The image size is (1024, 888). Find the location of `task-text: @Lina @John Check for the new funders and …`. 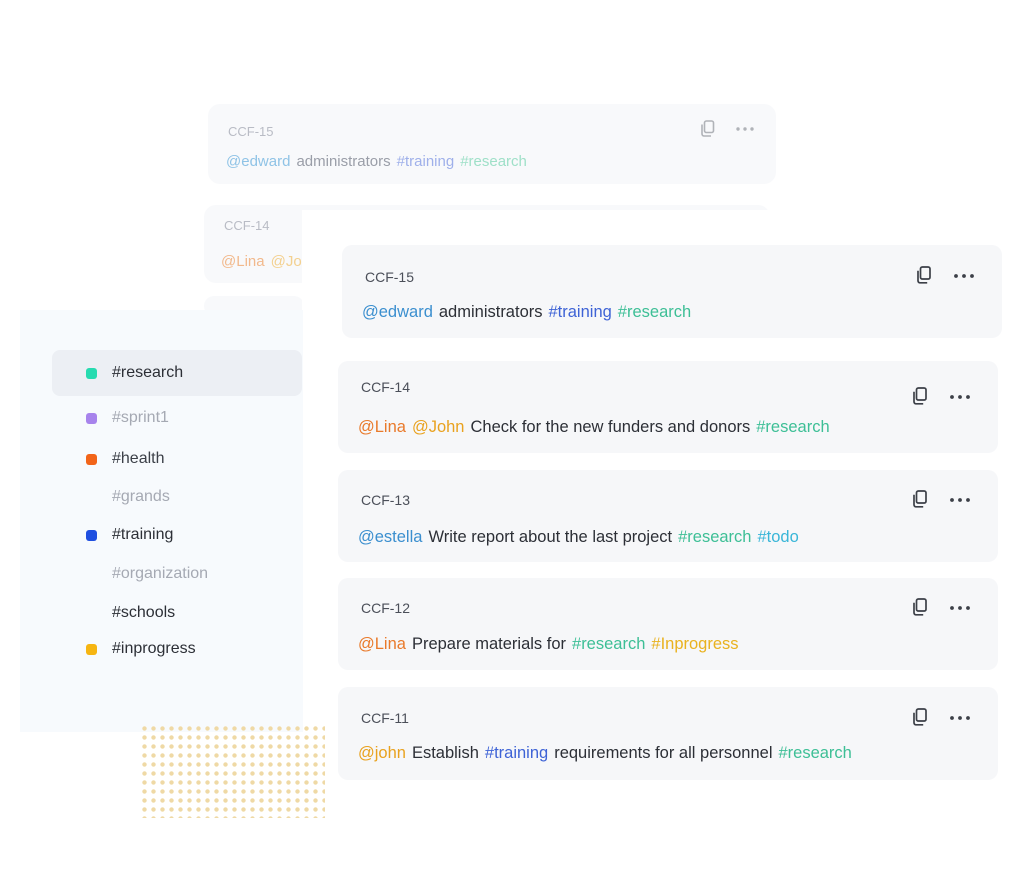

task-text: @Lina @John Check for the new funders and … is located at coordinates (597, 427).